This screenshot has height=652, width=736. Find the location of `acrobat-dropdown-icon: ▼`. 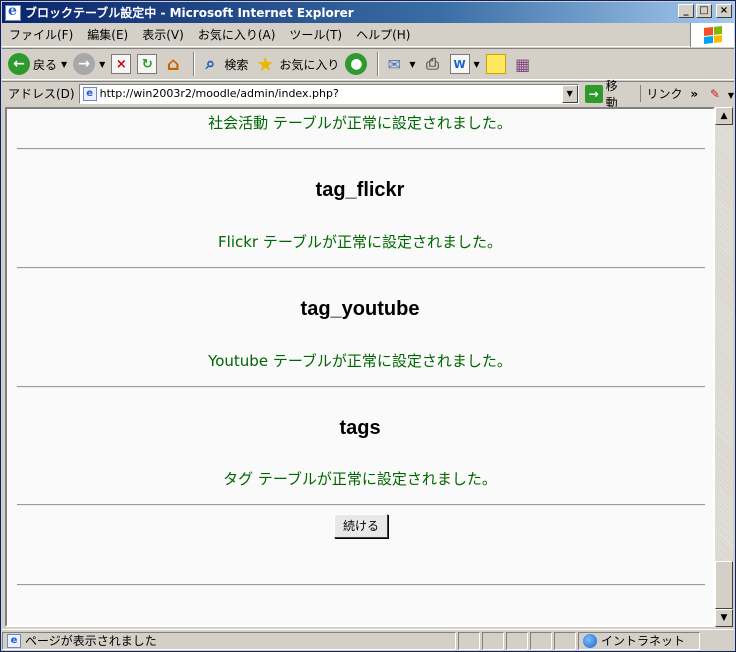

acrobat-dropdown-icon: ▼ is located at coordinates (731, 95).